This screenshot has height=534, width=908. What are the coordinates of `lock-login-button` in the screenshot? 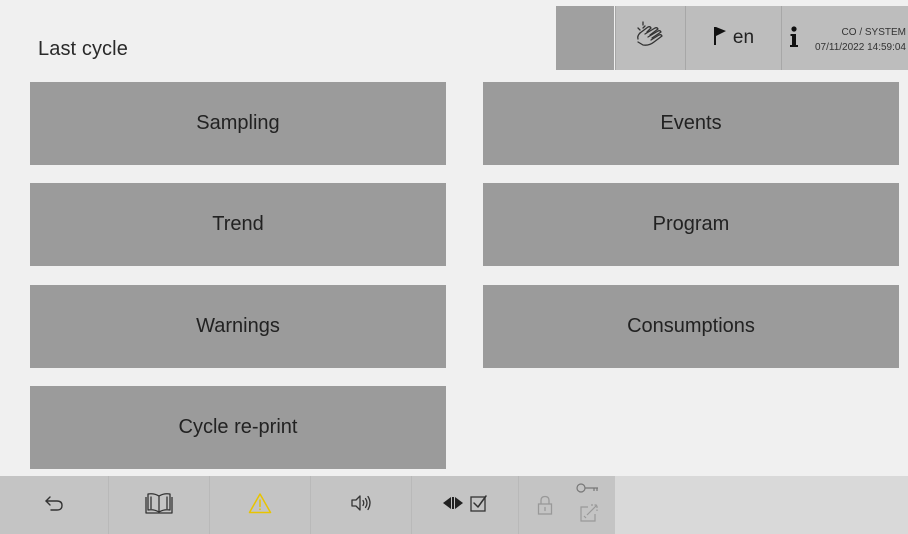 It's located at (567, 505).